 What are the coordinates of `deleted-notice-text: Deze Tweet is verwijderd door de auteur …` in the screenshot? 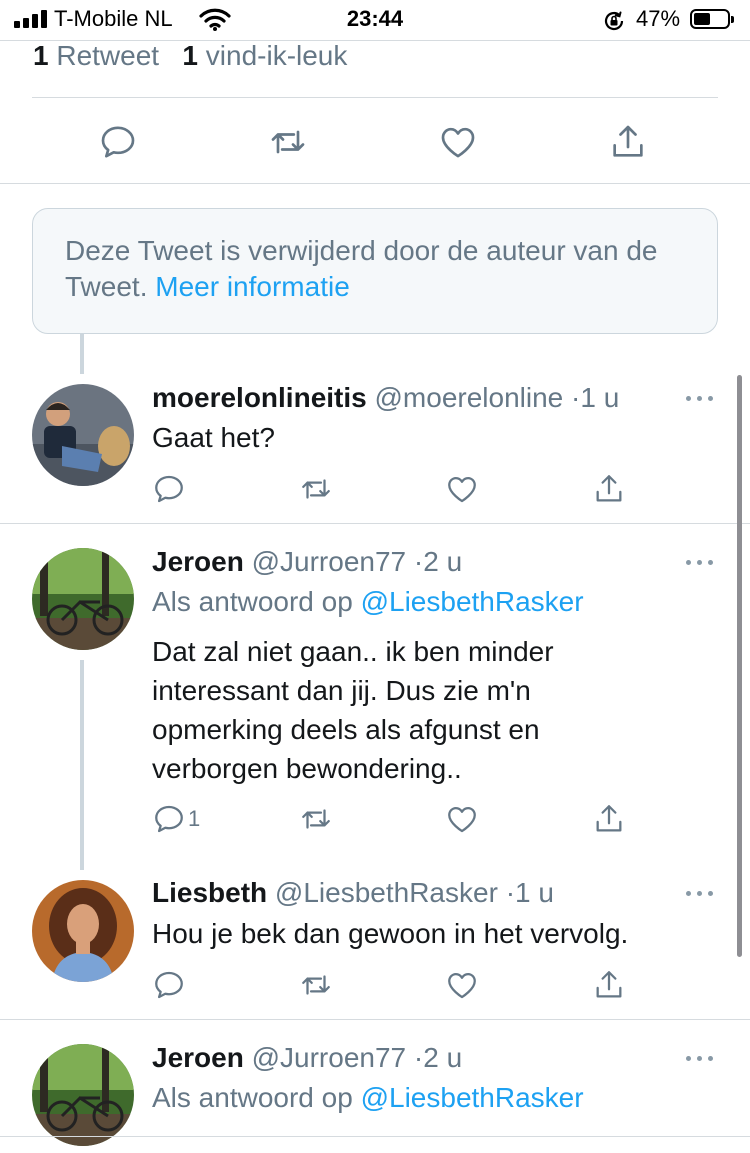 It's located at (361, 268).